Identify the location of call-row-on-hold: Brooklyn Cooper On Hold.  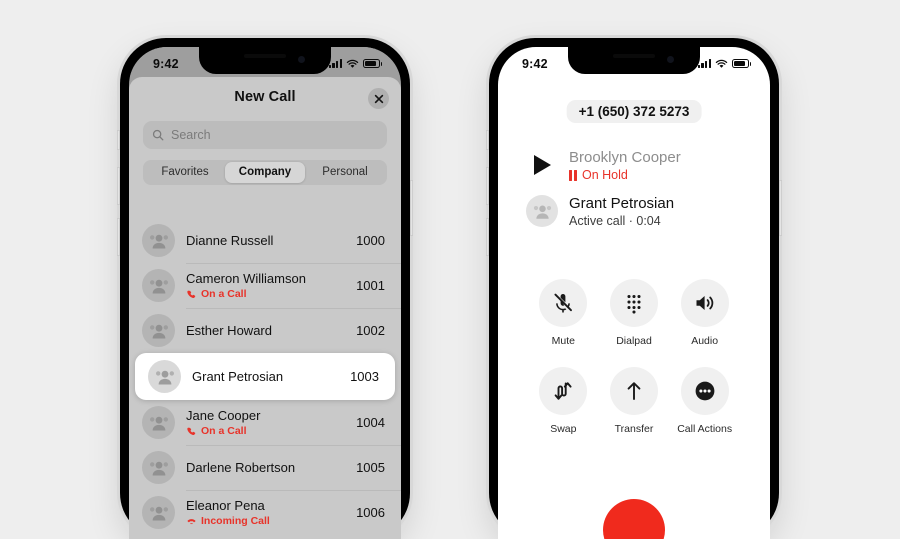
(634, 165).